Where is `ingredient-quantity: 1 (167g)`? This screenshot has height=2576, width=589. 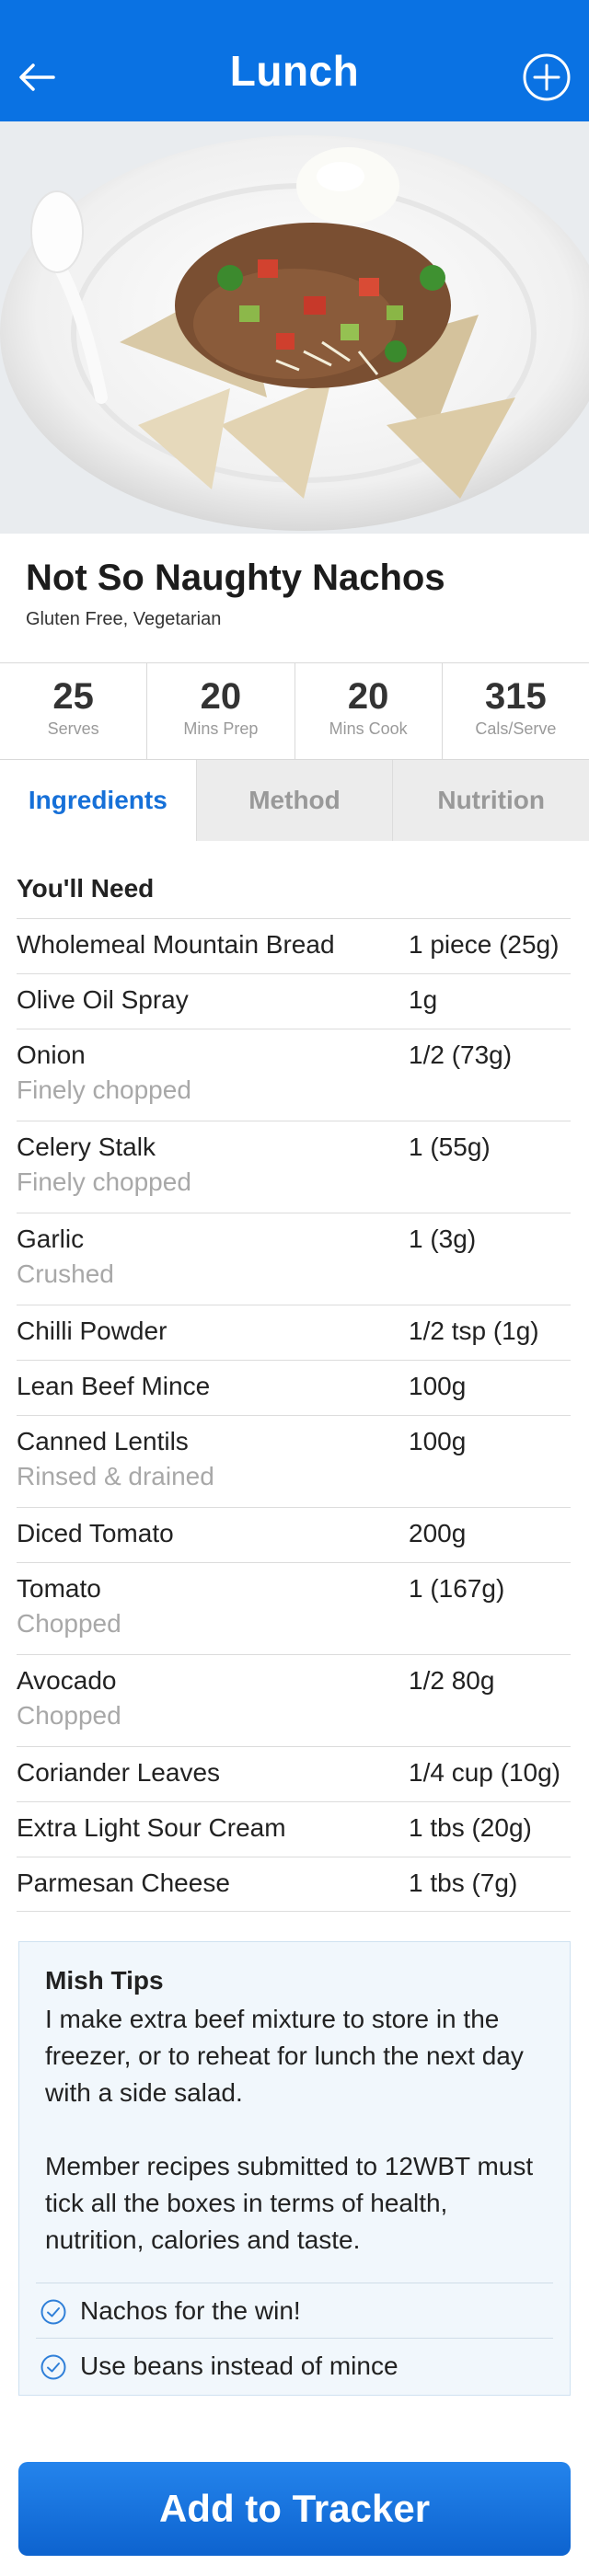 ingredient-quantity: 1 (167g) is located at coordinates (457, 1588).